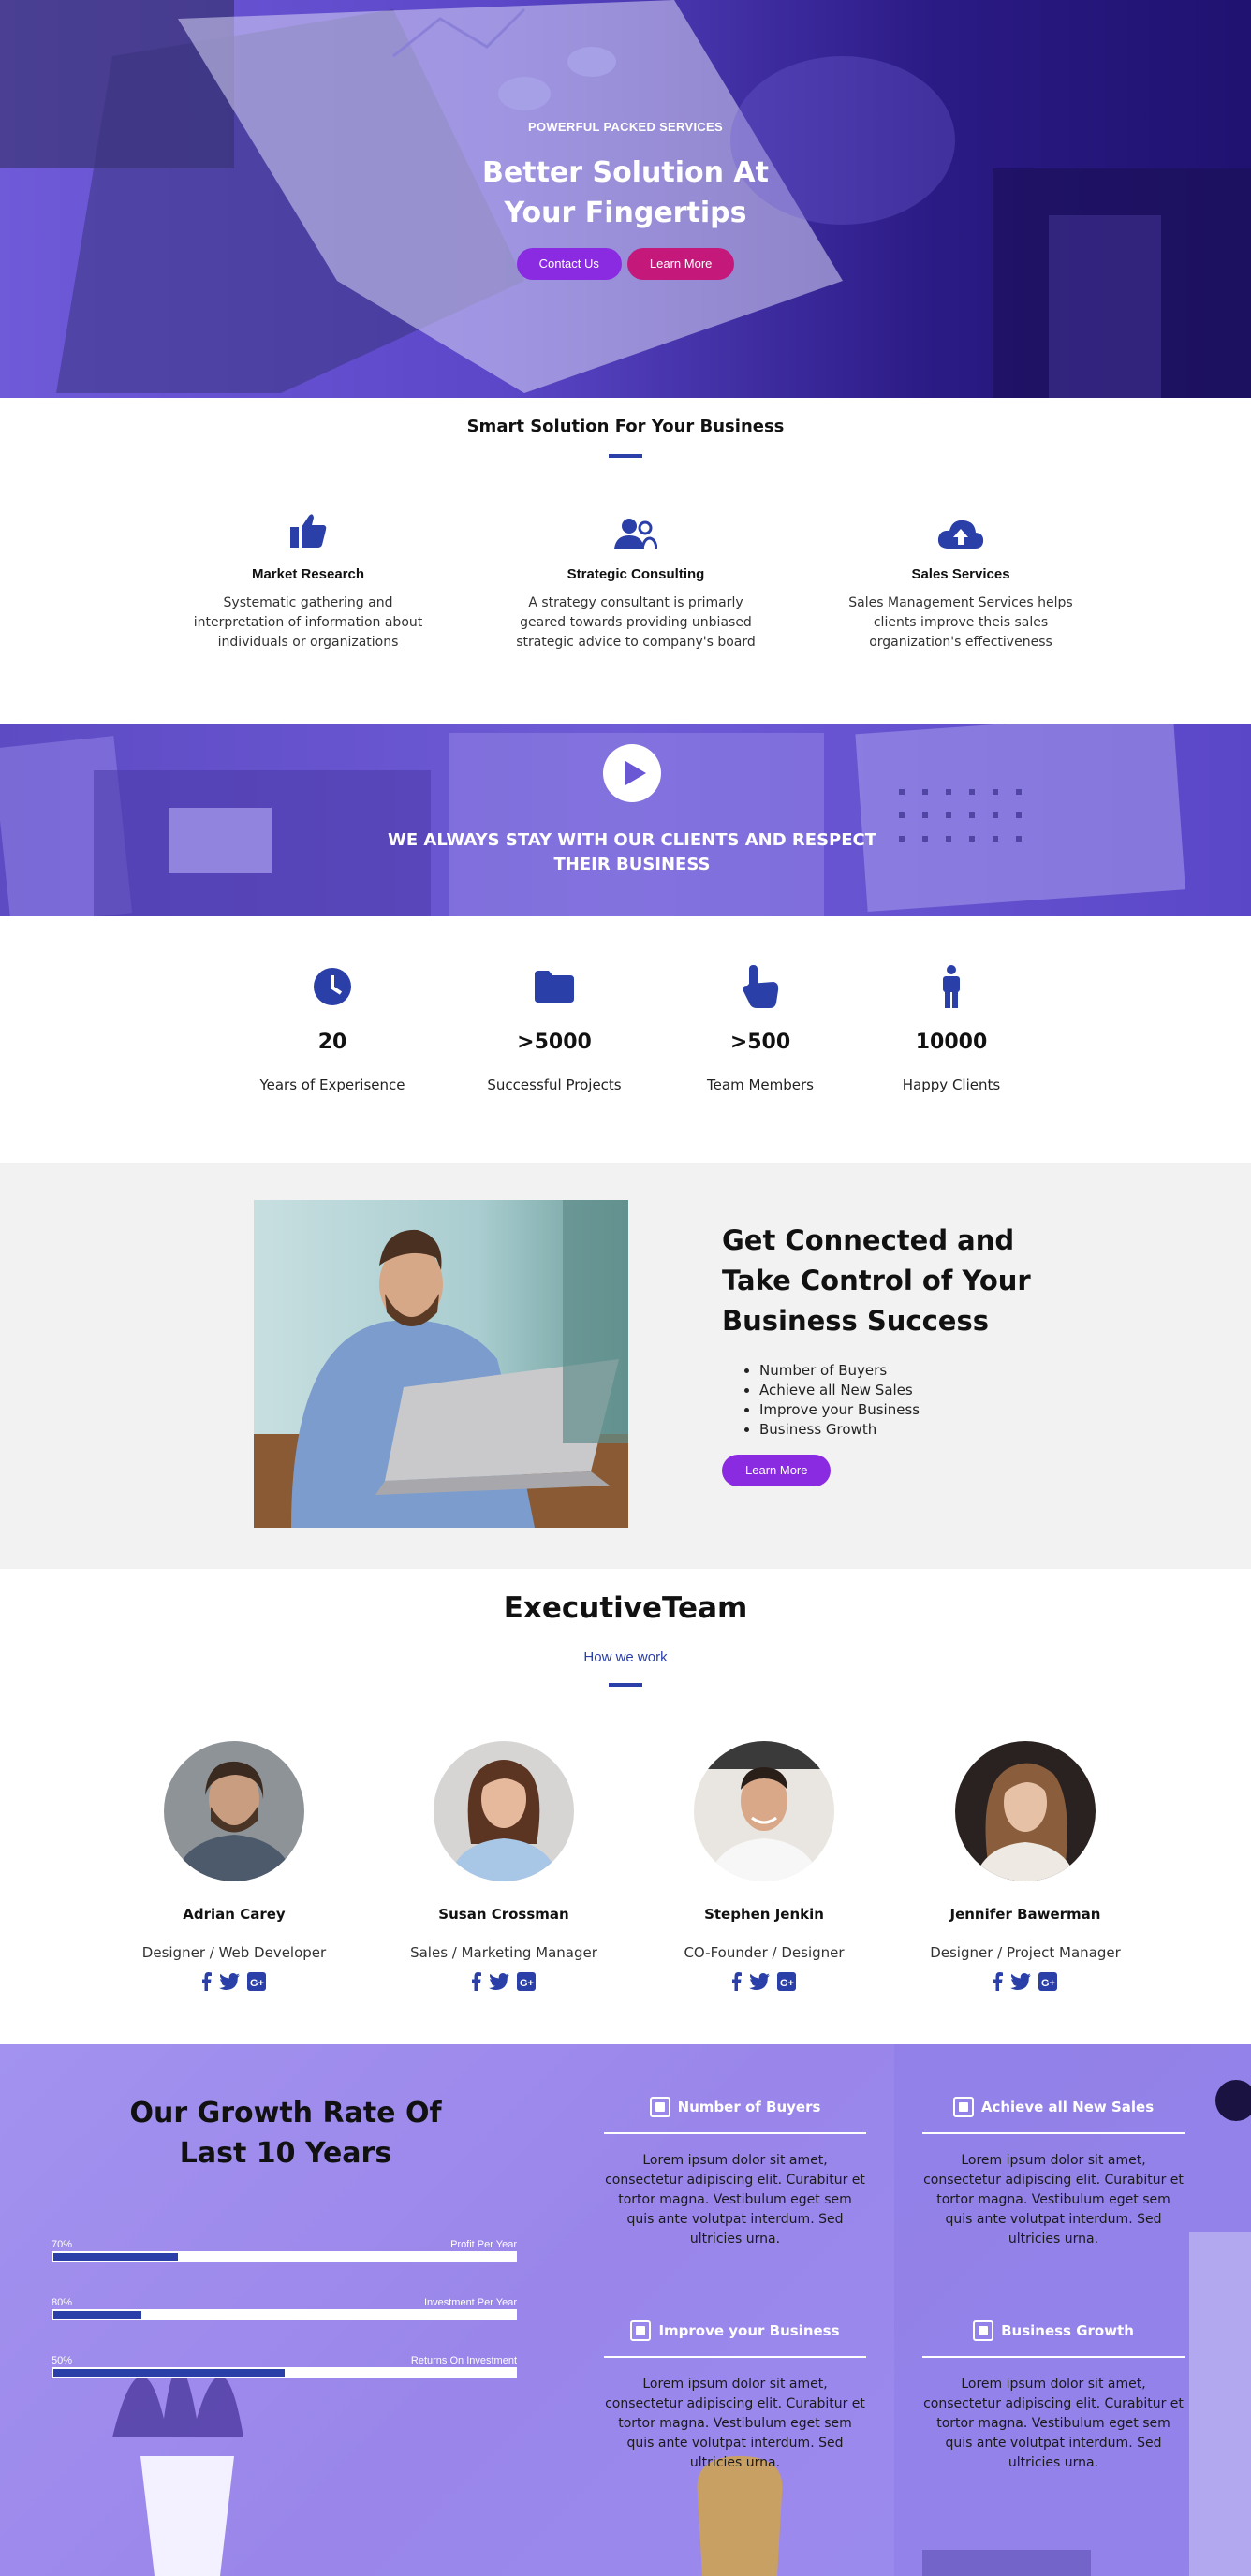  I want to click on thumbs-up-icon, so click(308, 528).